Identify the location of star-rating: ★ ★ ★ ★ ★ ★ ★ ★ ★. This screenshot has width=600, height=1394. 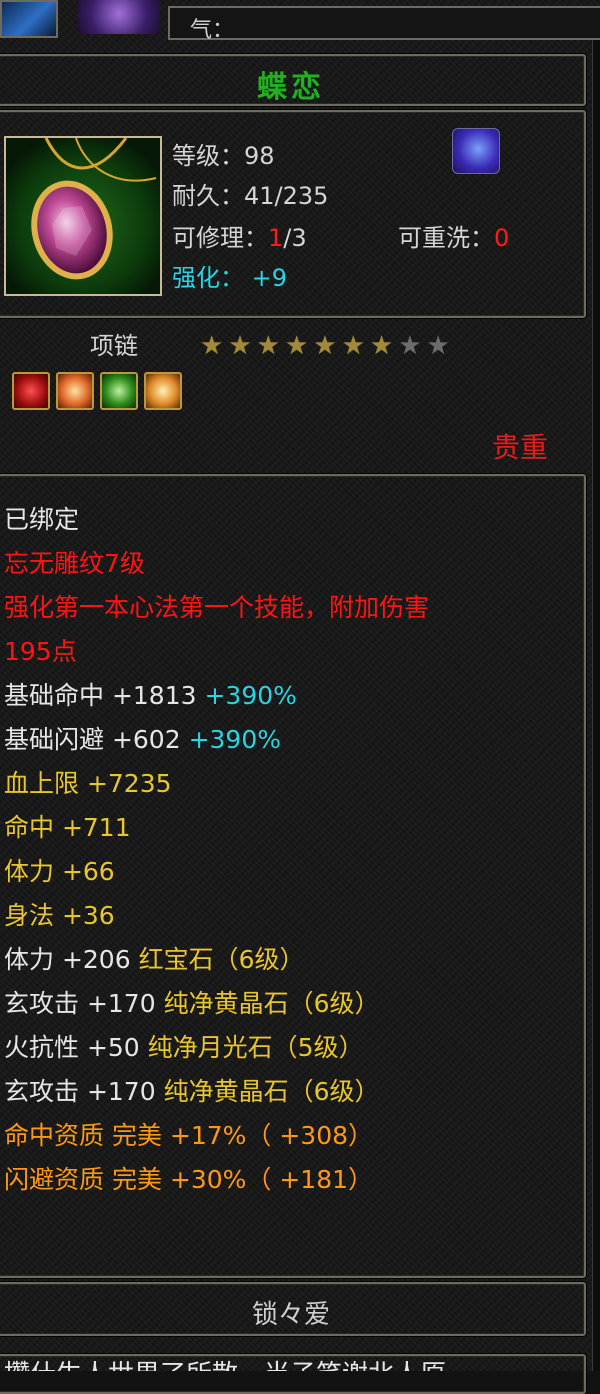
(325, 348).